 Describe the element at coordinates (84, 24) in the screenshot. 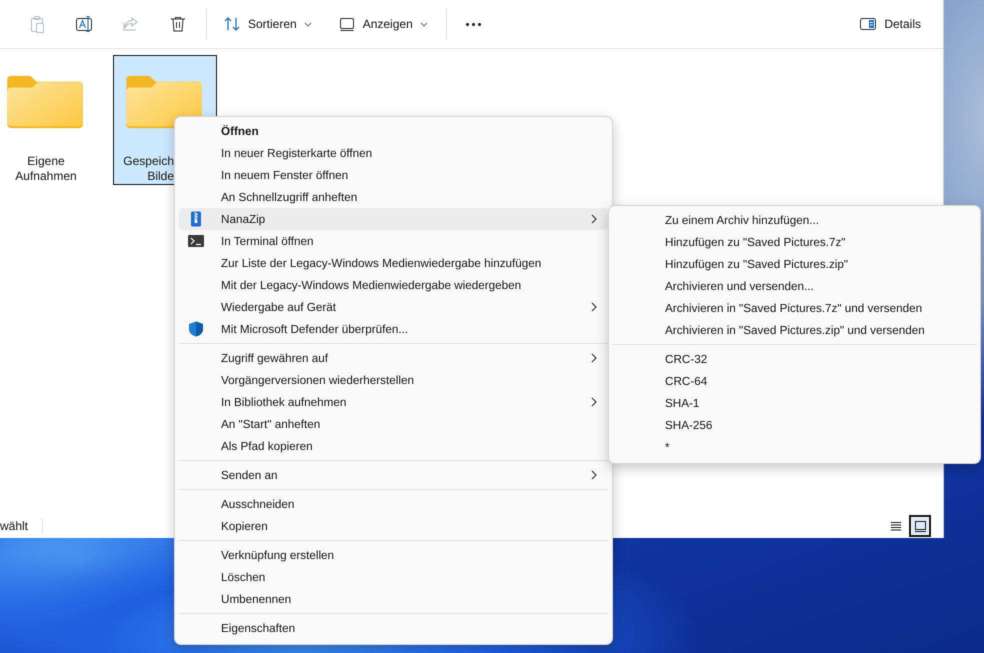

I see `text-cursor-icon` at that location.